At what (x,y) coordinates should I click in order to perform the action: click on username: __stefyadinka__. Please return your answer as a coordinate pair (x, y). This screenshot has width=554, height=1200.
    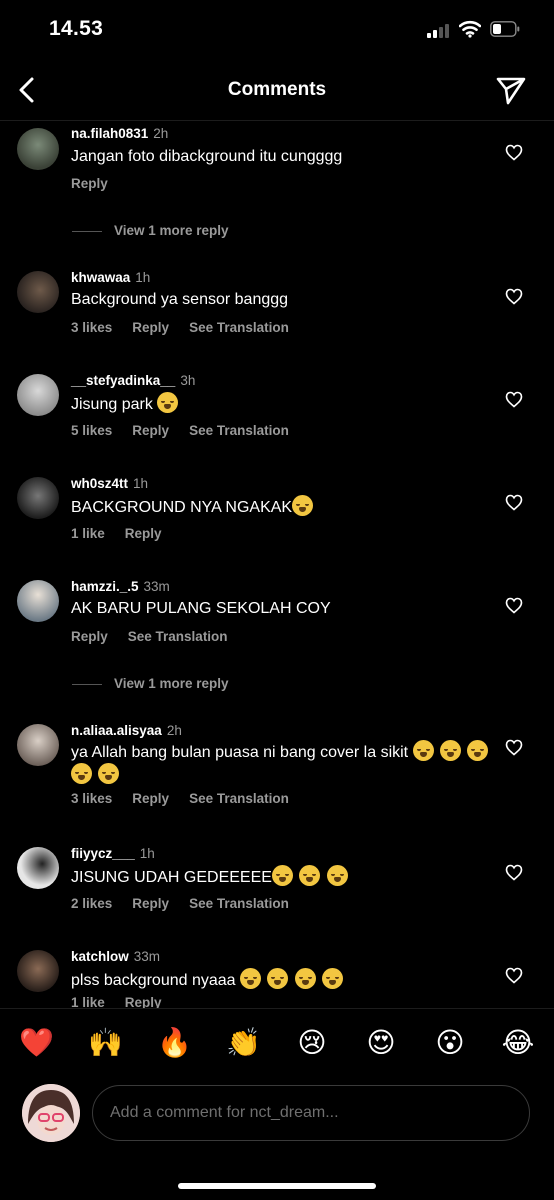
    Looking at the image, I should click on (123, 380).